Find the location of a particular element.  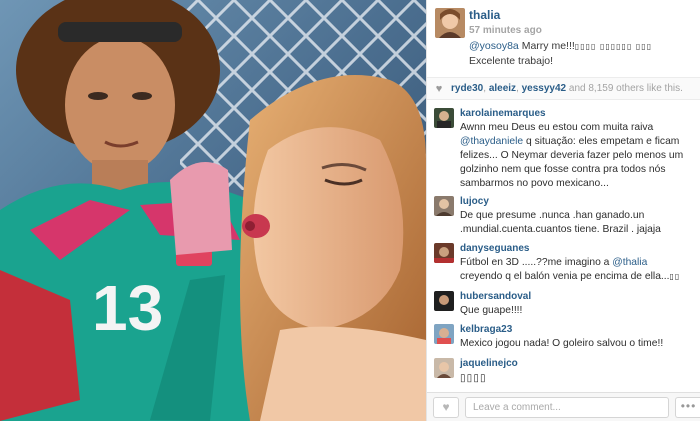

like-user: yessyy42 is located at coordinates (544, 88).